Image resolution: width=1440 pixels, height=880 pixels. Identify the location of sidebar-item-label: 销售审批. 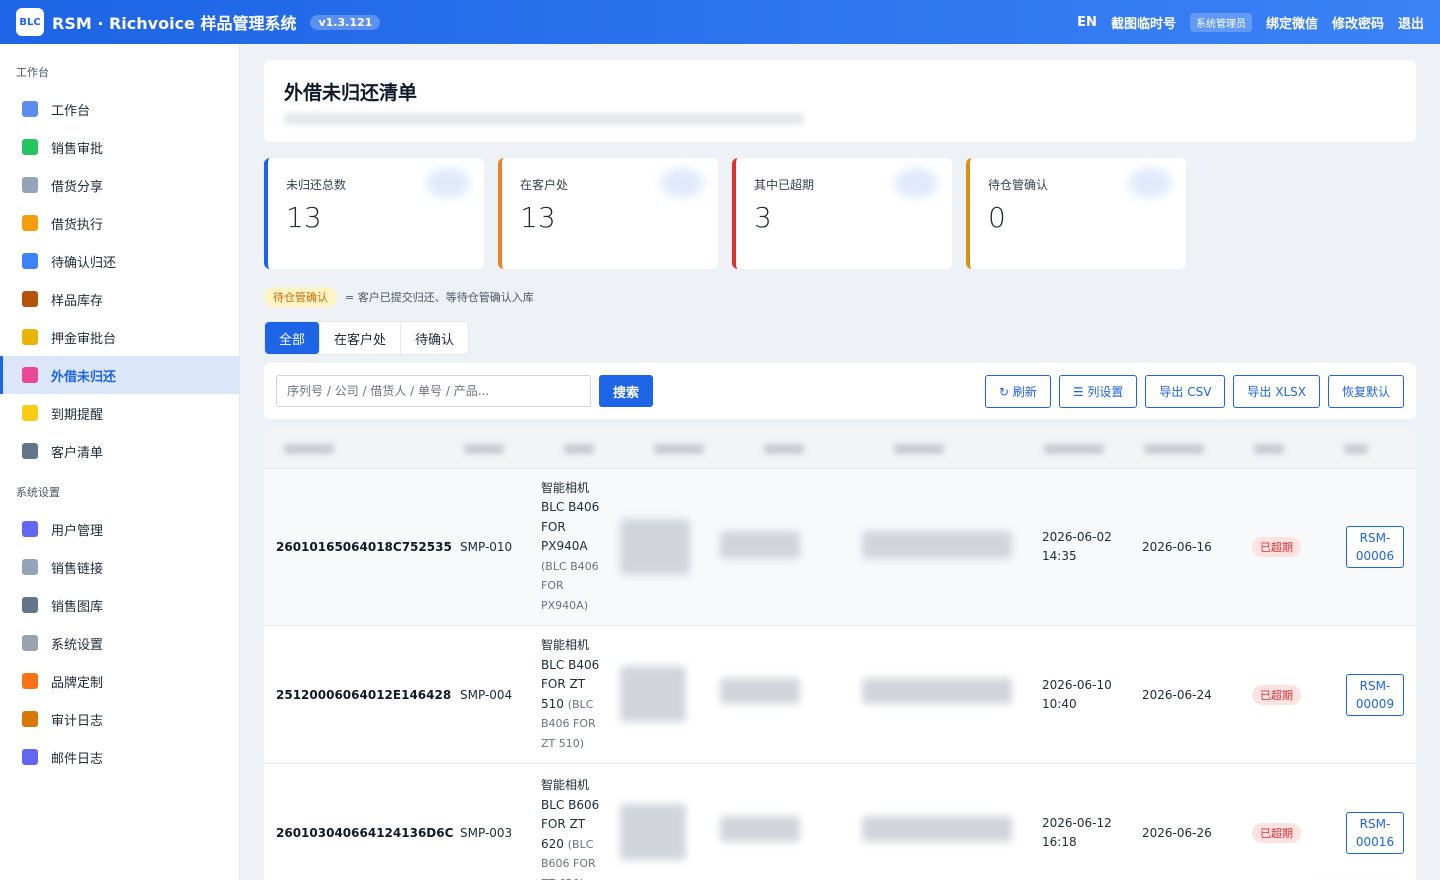
(77, 149).